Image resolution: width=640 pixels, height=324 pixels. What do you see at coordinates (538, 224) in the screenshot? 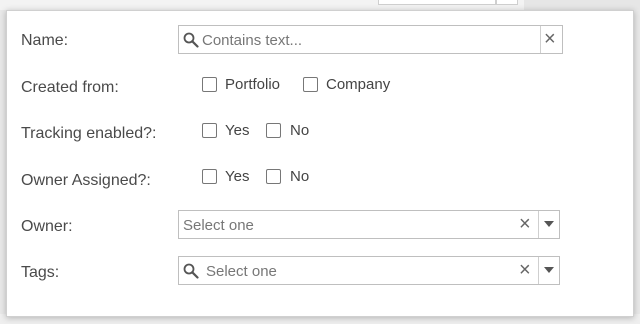
I see `owner-dropdown-separator` at bounding box center [538, 224].